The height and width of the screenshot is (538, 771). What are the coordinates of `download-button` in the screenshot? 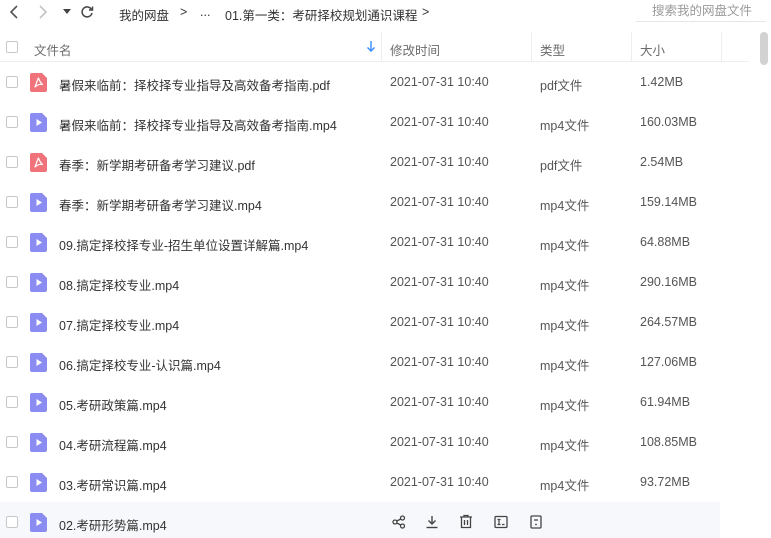 It's located at (431, 521).